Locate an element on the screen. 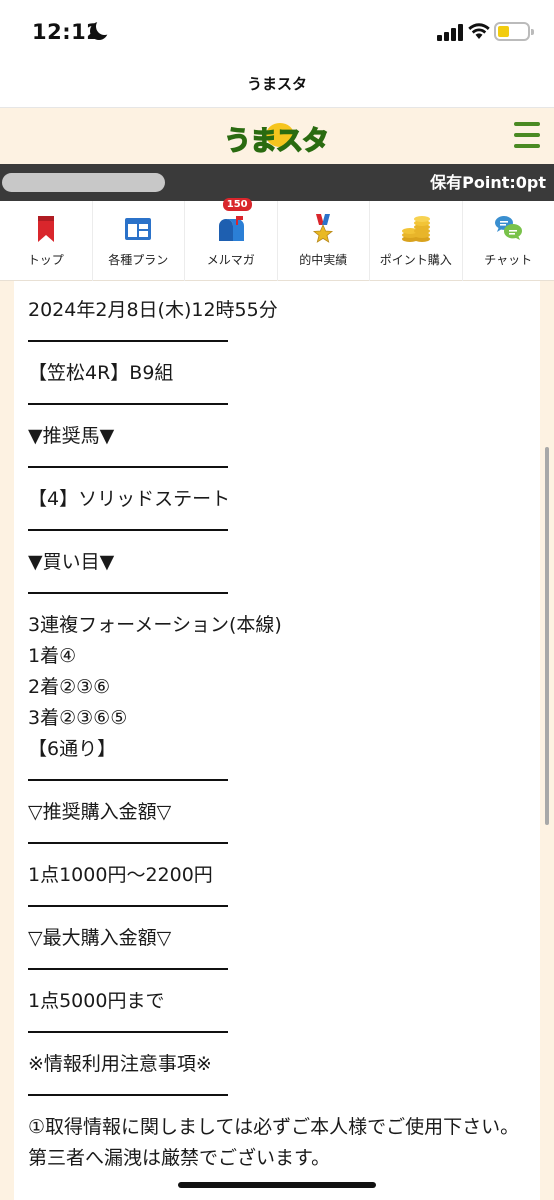 This screenshot has height=1200, width=554. plan-icon is located at coordinates (138, 229).